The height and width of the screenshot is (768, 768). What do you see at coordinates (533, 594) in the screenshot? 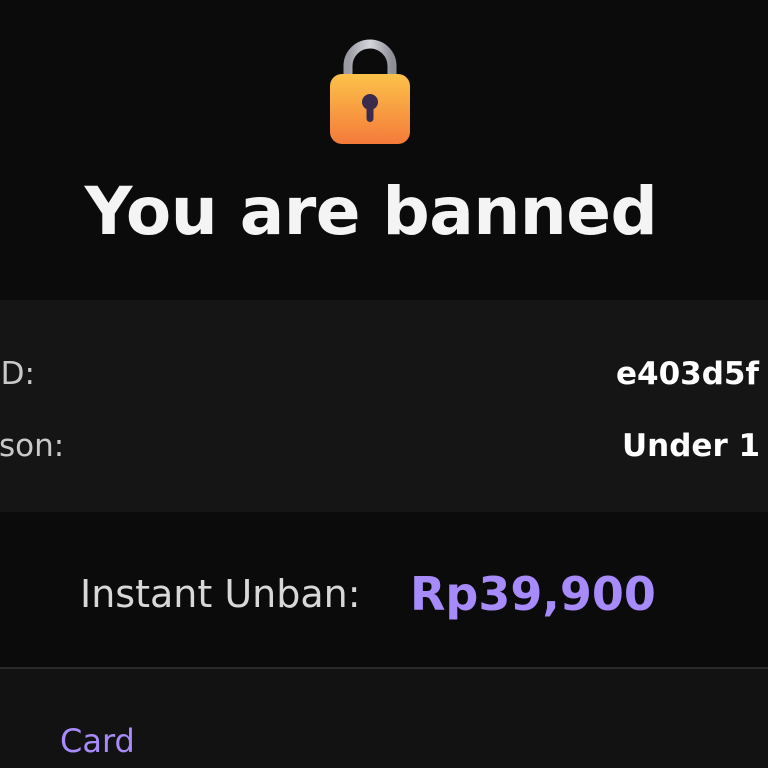
I see `instant-unban-price: Rp39,900` at bounding box center [533, 594].